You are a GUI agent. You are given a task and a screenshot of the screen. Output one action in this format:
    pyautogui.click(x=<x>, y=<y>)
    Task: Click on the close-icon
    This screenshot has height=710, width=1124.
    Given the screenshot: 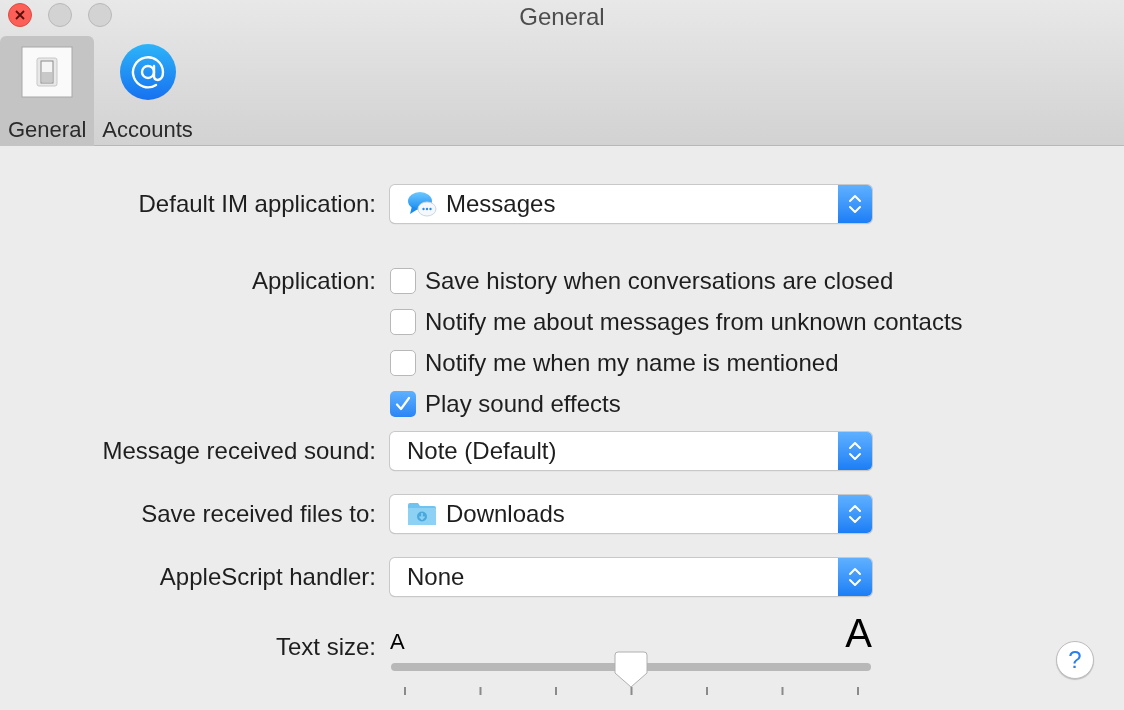 What is the action you would take?
    pyautogui.click(x=20, y=15)
    